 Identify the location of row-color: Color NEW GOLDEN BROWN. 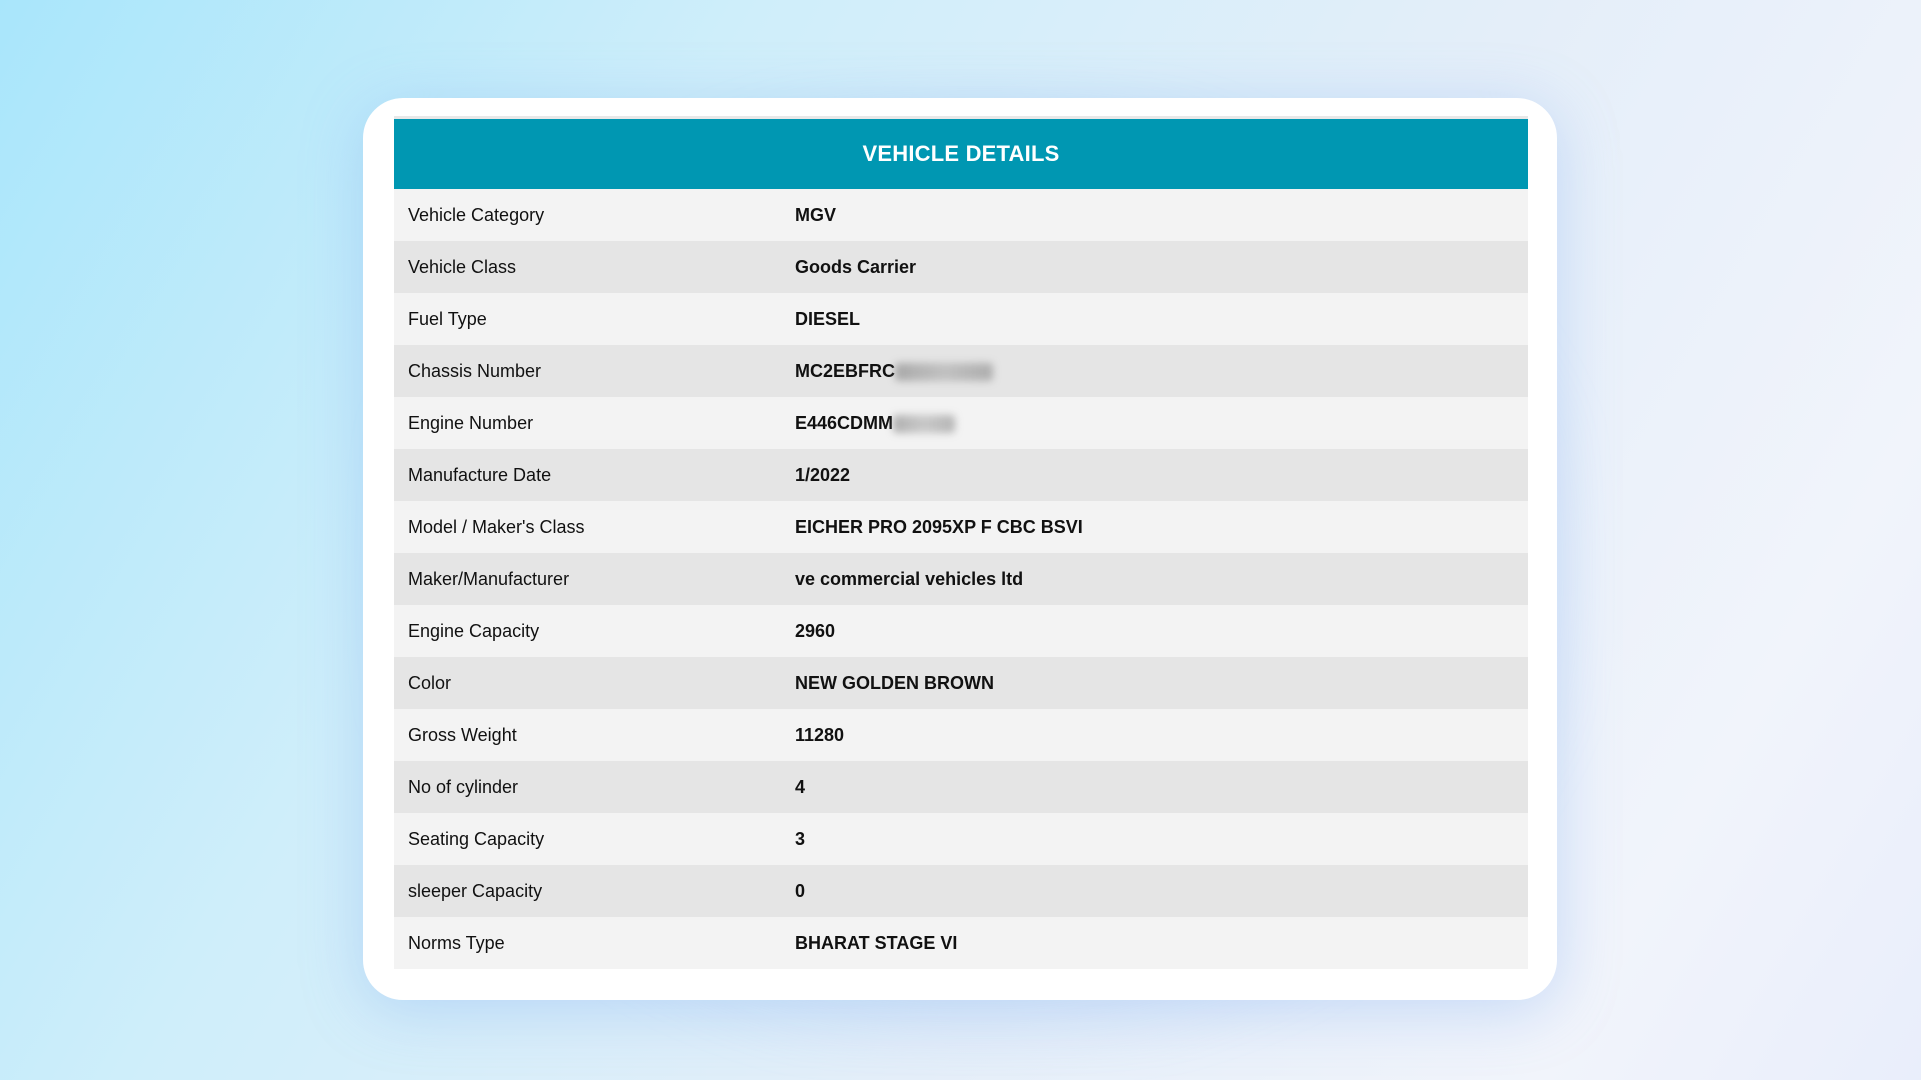
(961, 683).